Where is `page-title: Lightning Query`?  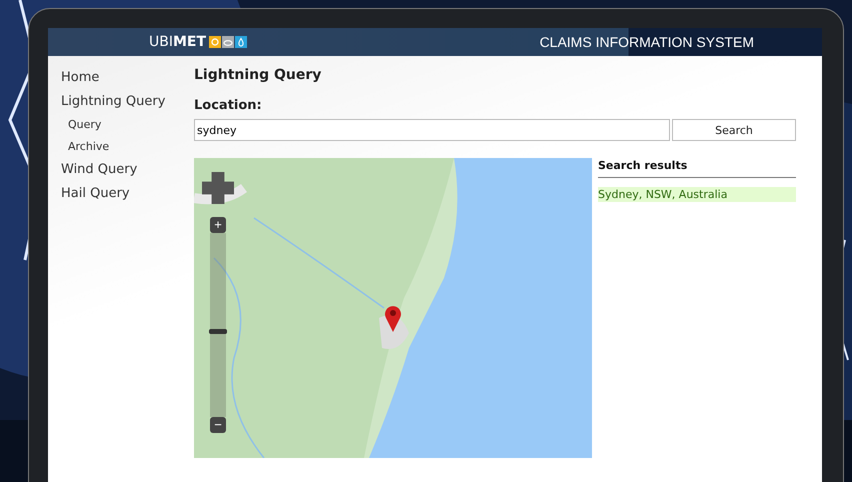 page-title: Lightning Query is located at coordinates (258, 75).